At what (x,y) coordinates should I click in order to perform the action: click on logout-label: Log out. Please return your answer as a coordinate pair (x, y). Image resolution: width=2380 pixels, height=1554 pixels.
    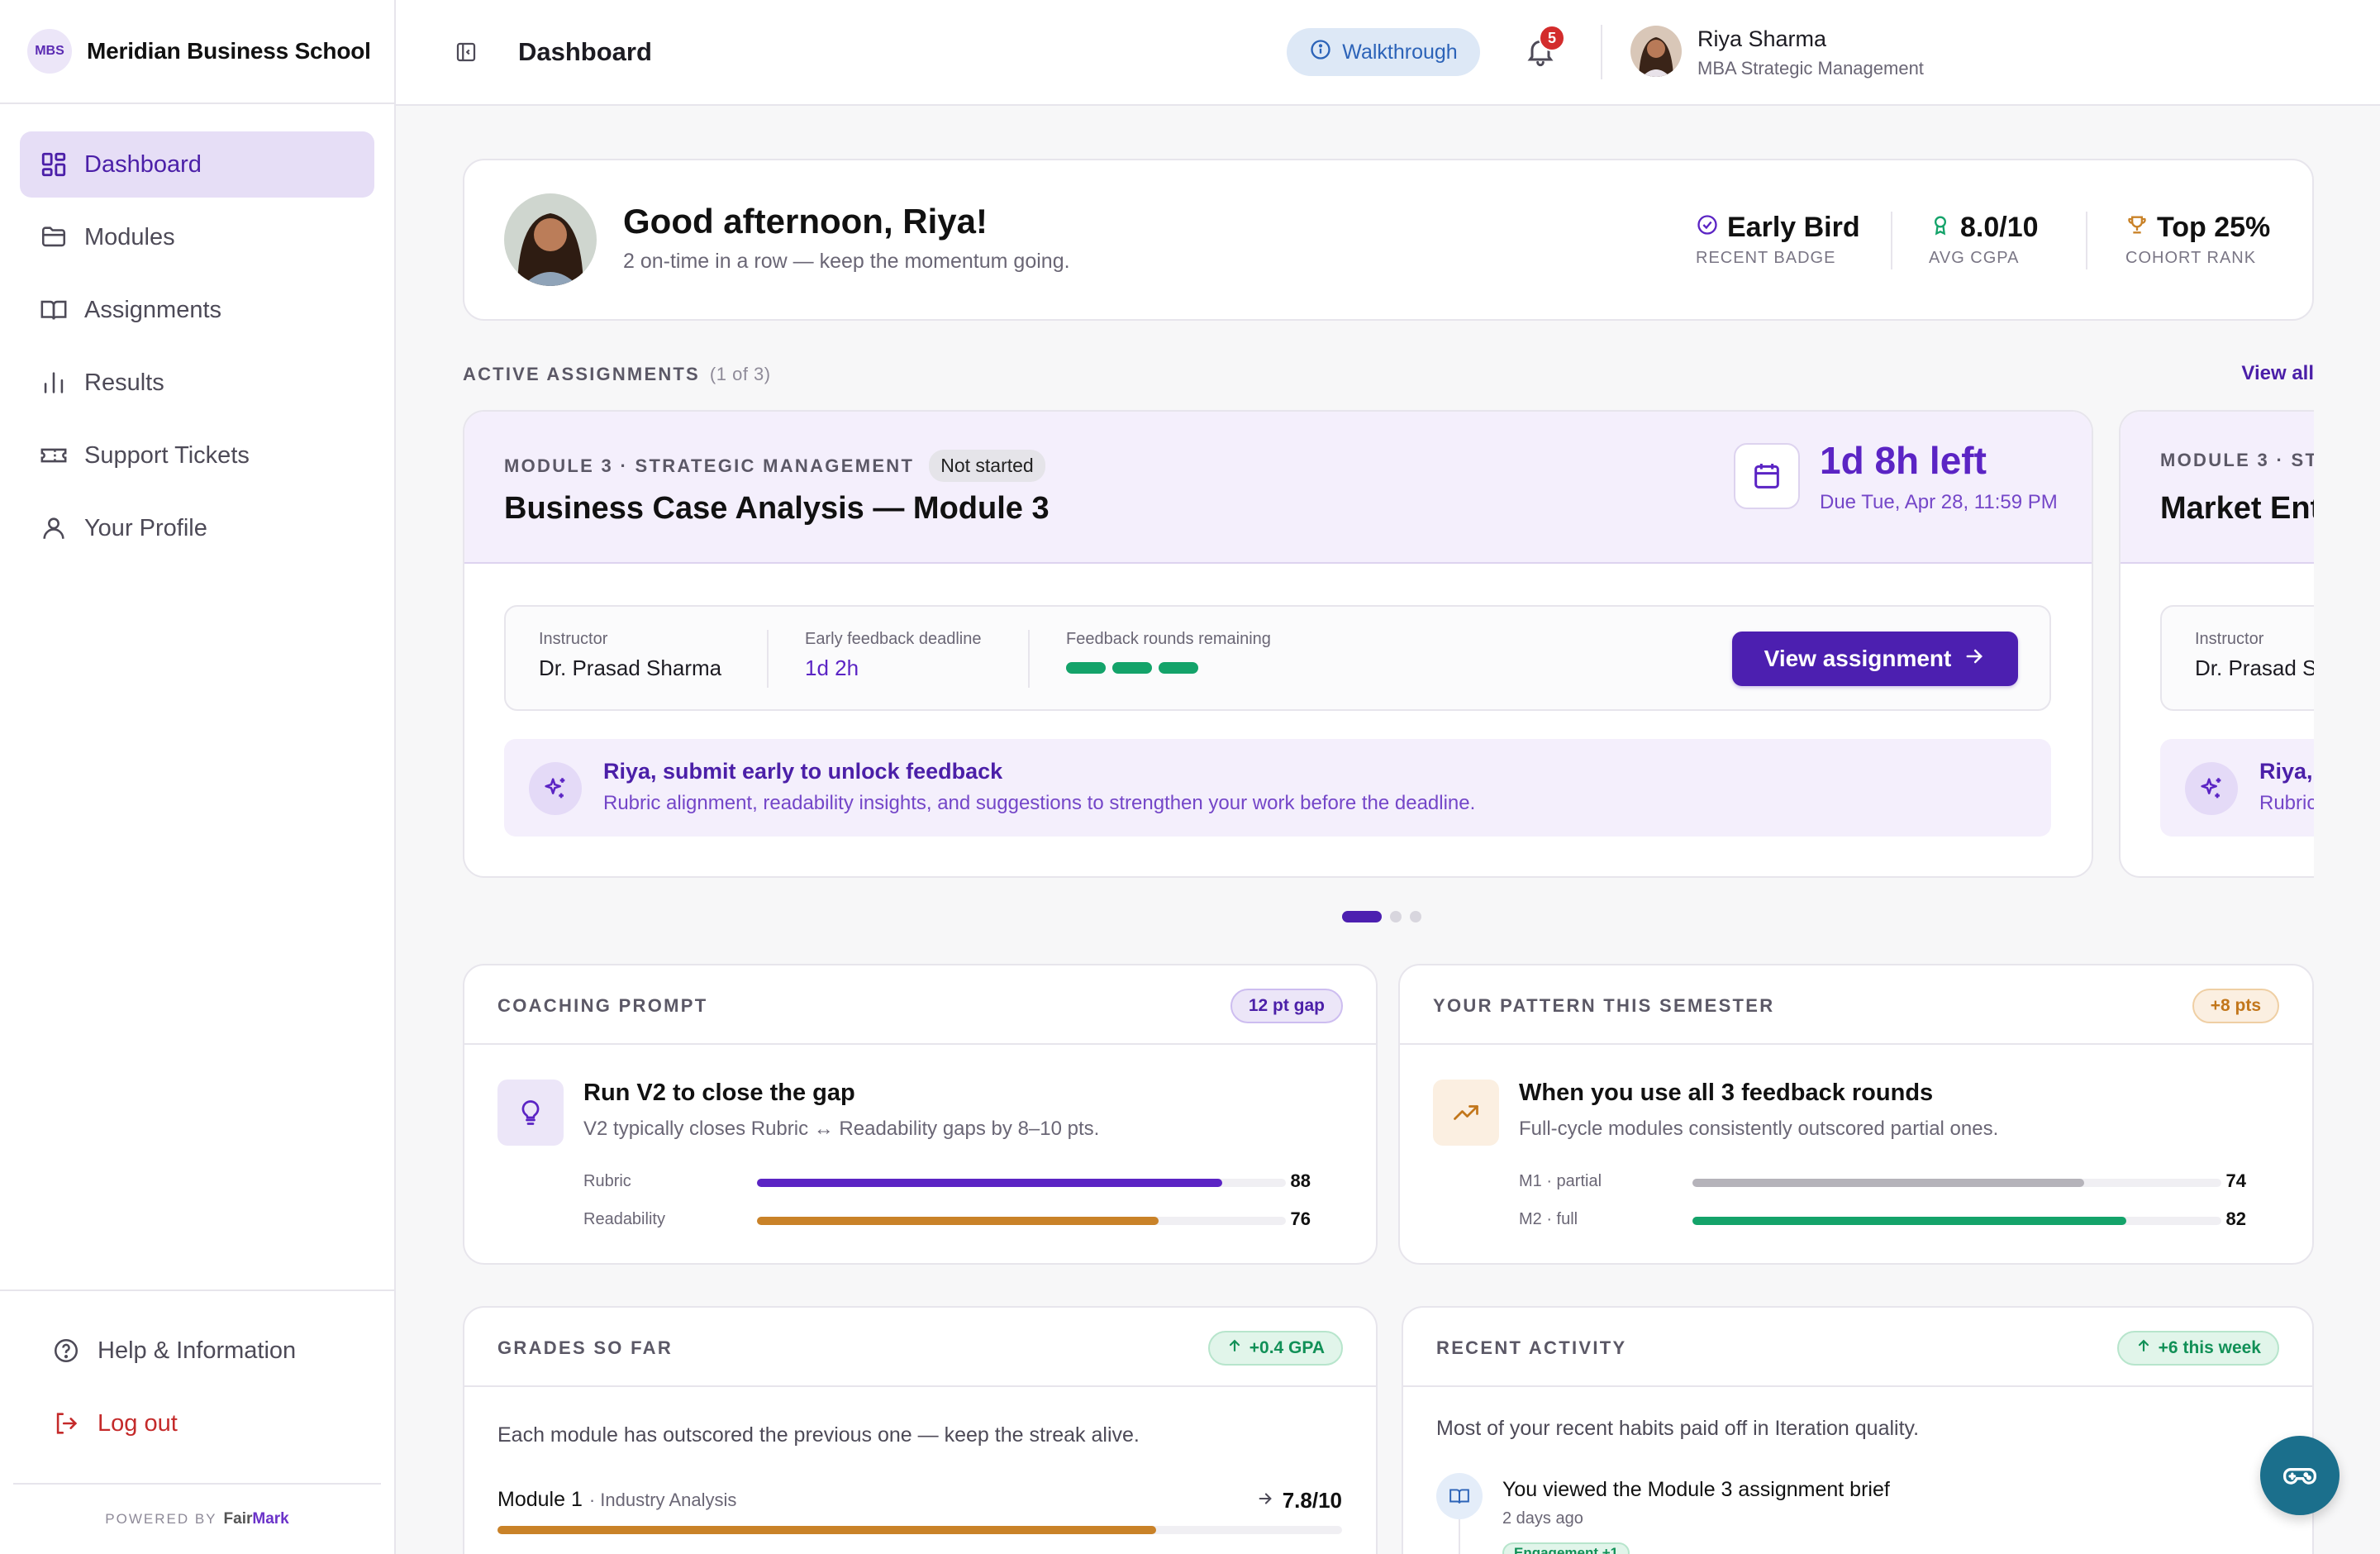
    Looking at the image, I should click on (138, 1423).